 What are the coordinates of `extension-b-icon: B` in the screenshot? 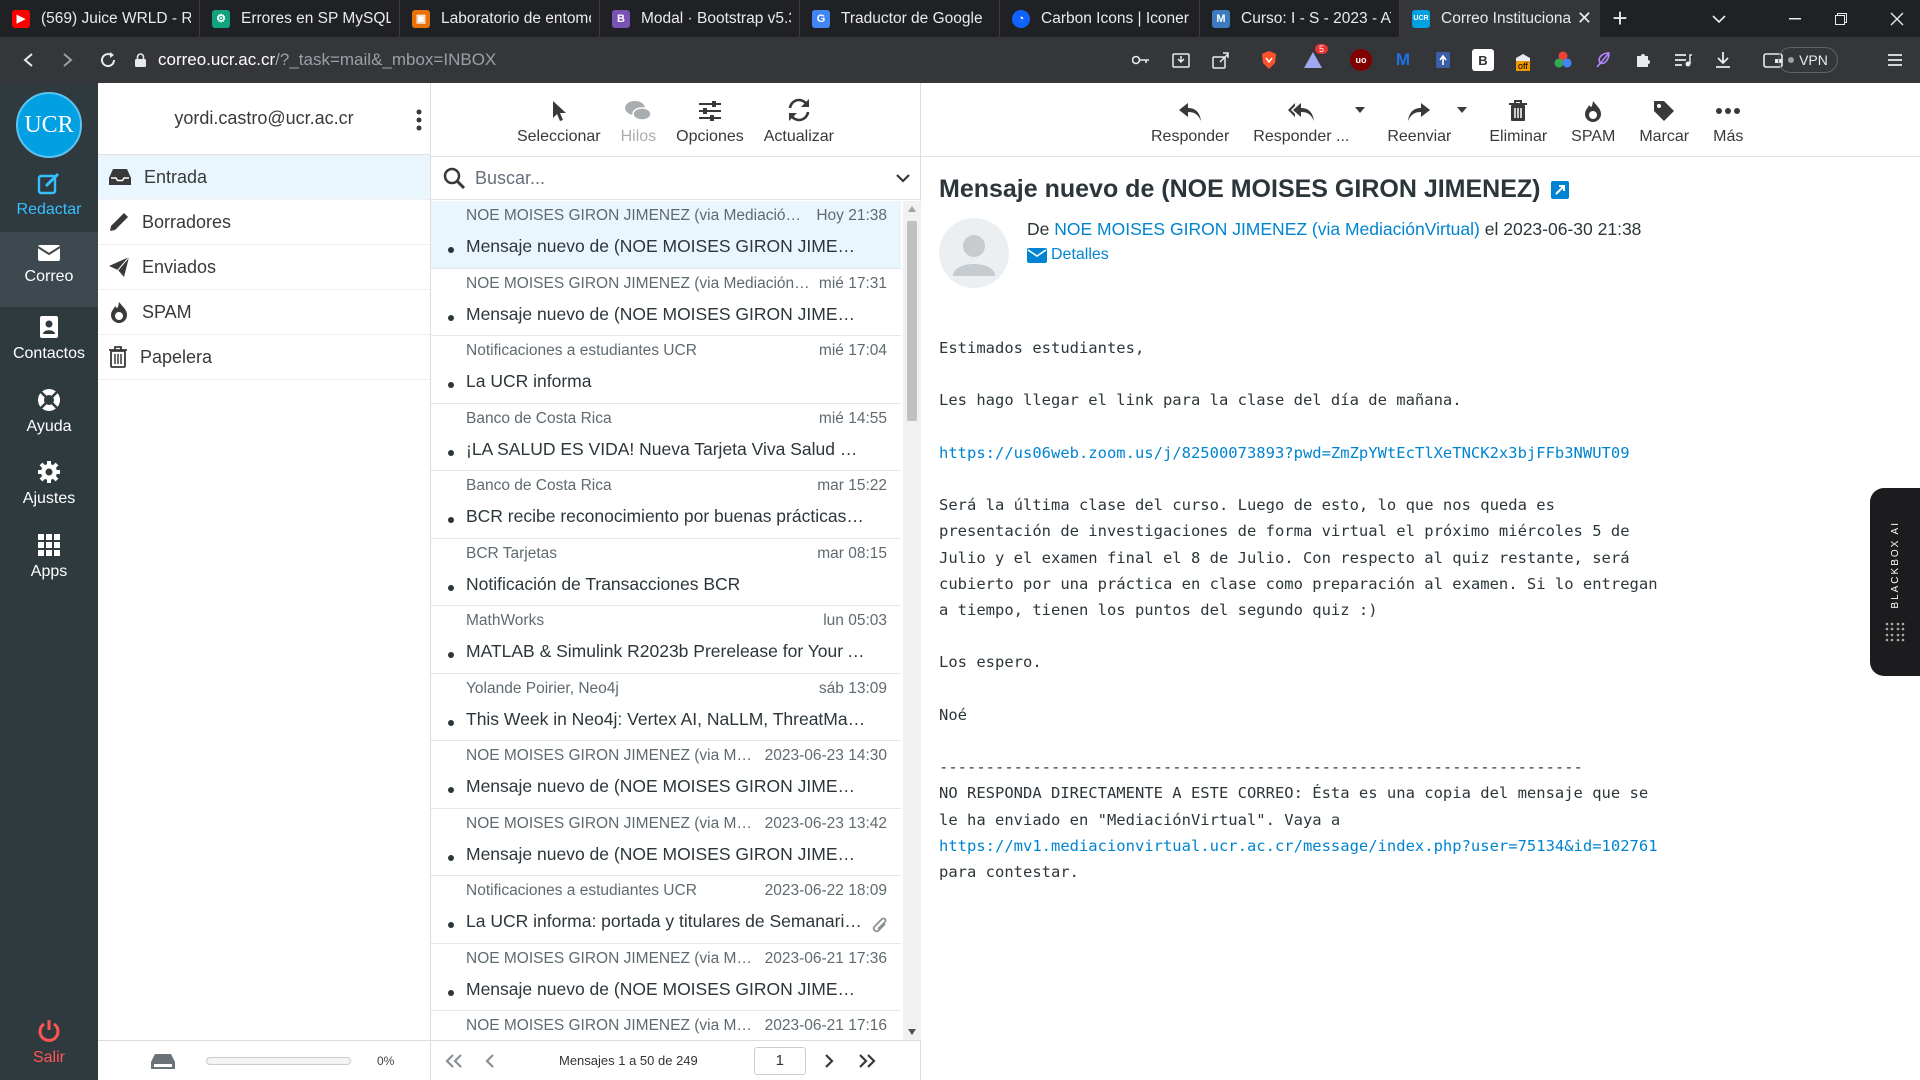 It's located at (1483, 60).